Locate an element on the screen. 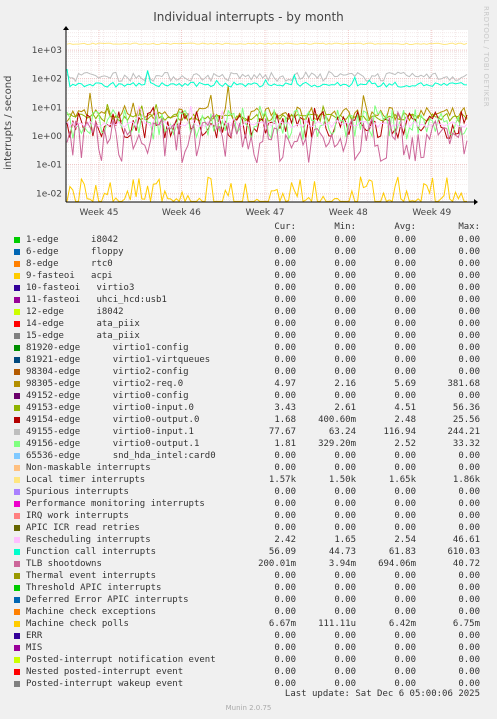  y-tick-label: 1e+00 is located at coordinates (47, 137).